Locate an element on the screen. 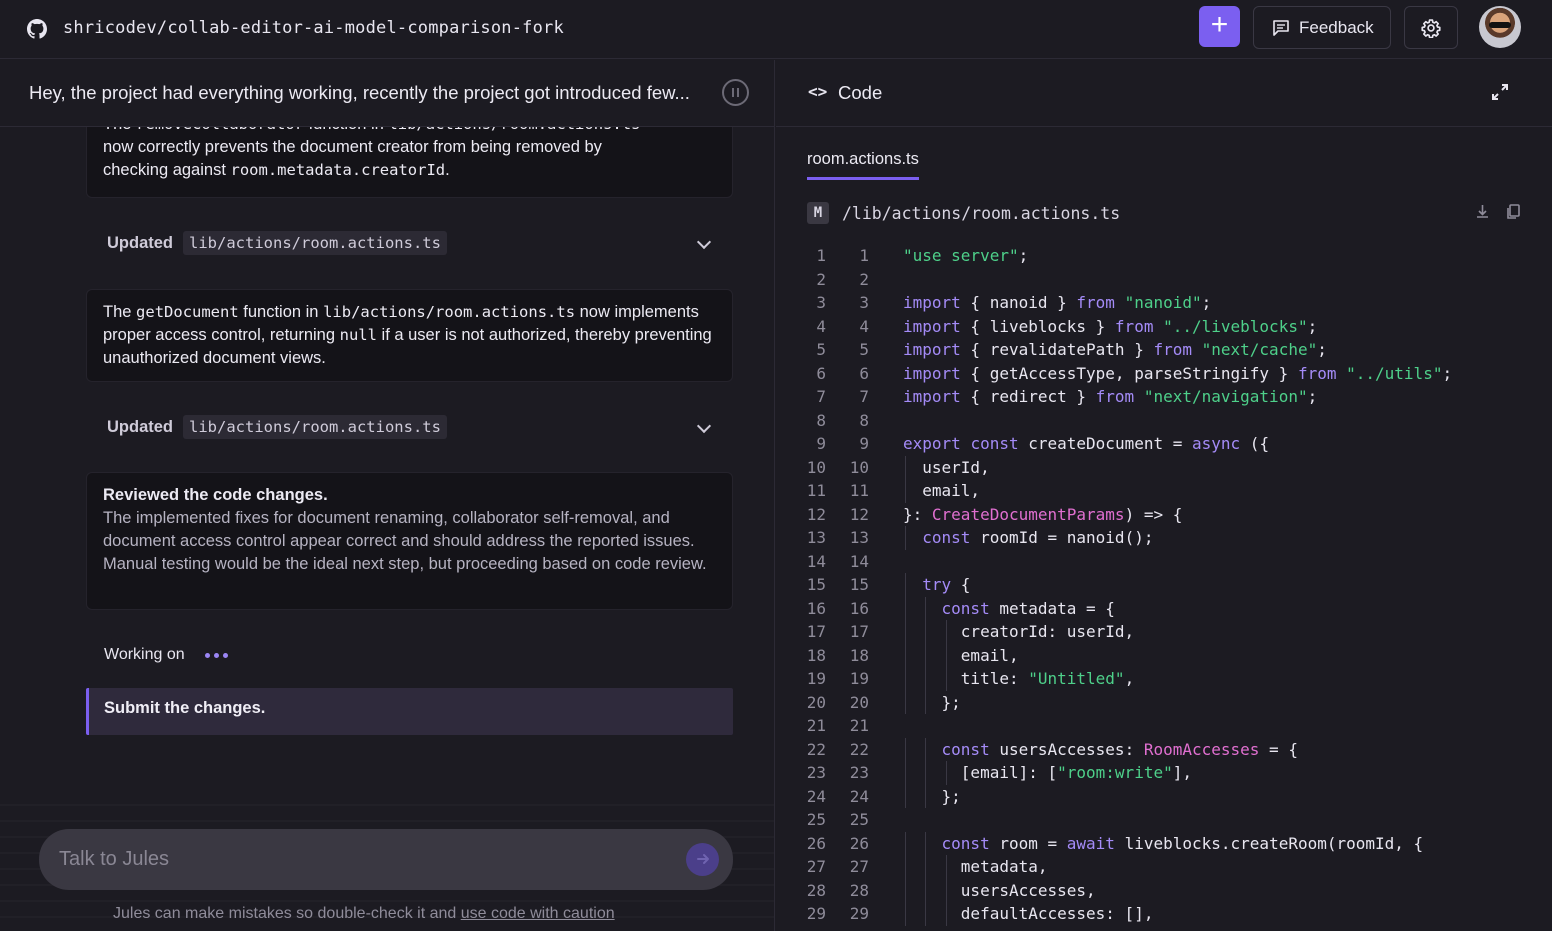 Image resolution: width=1552 pixels, height=931 pixels. code-token: export is located at coordinates (932, 443).